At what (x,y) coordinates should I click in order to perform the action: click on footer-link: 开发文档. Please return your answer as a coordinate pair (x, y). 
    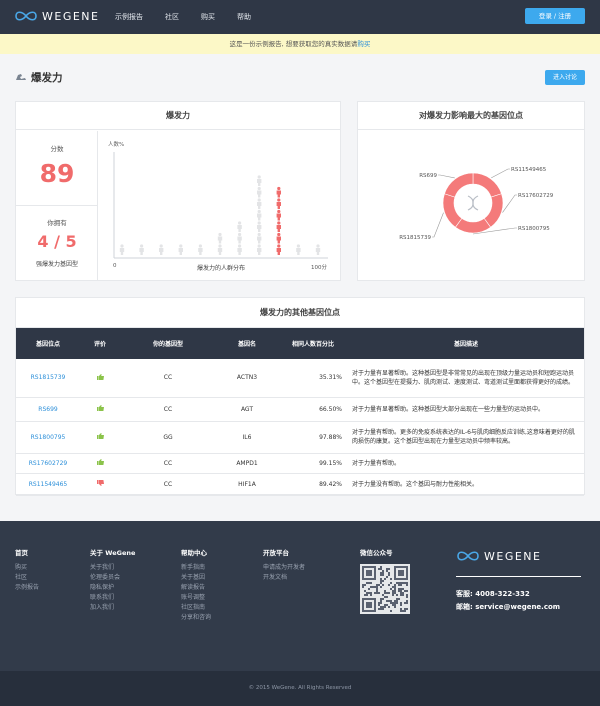
    Looking at the image, I should click on (284, 577).